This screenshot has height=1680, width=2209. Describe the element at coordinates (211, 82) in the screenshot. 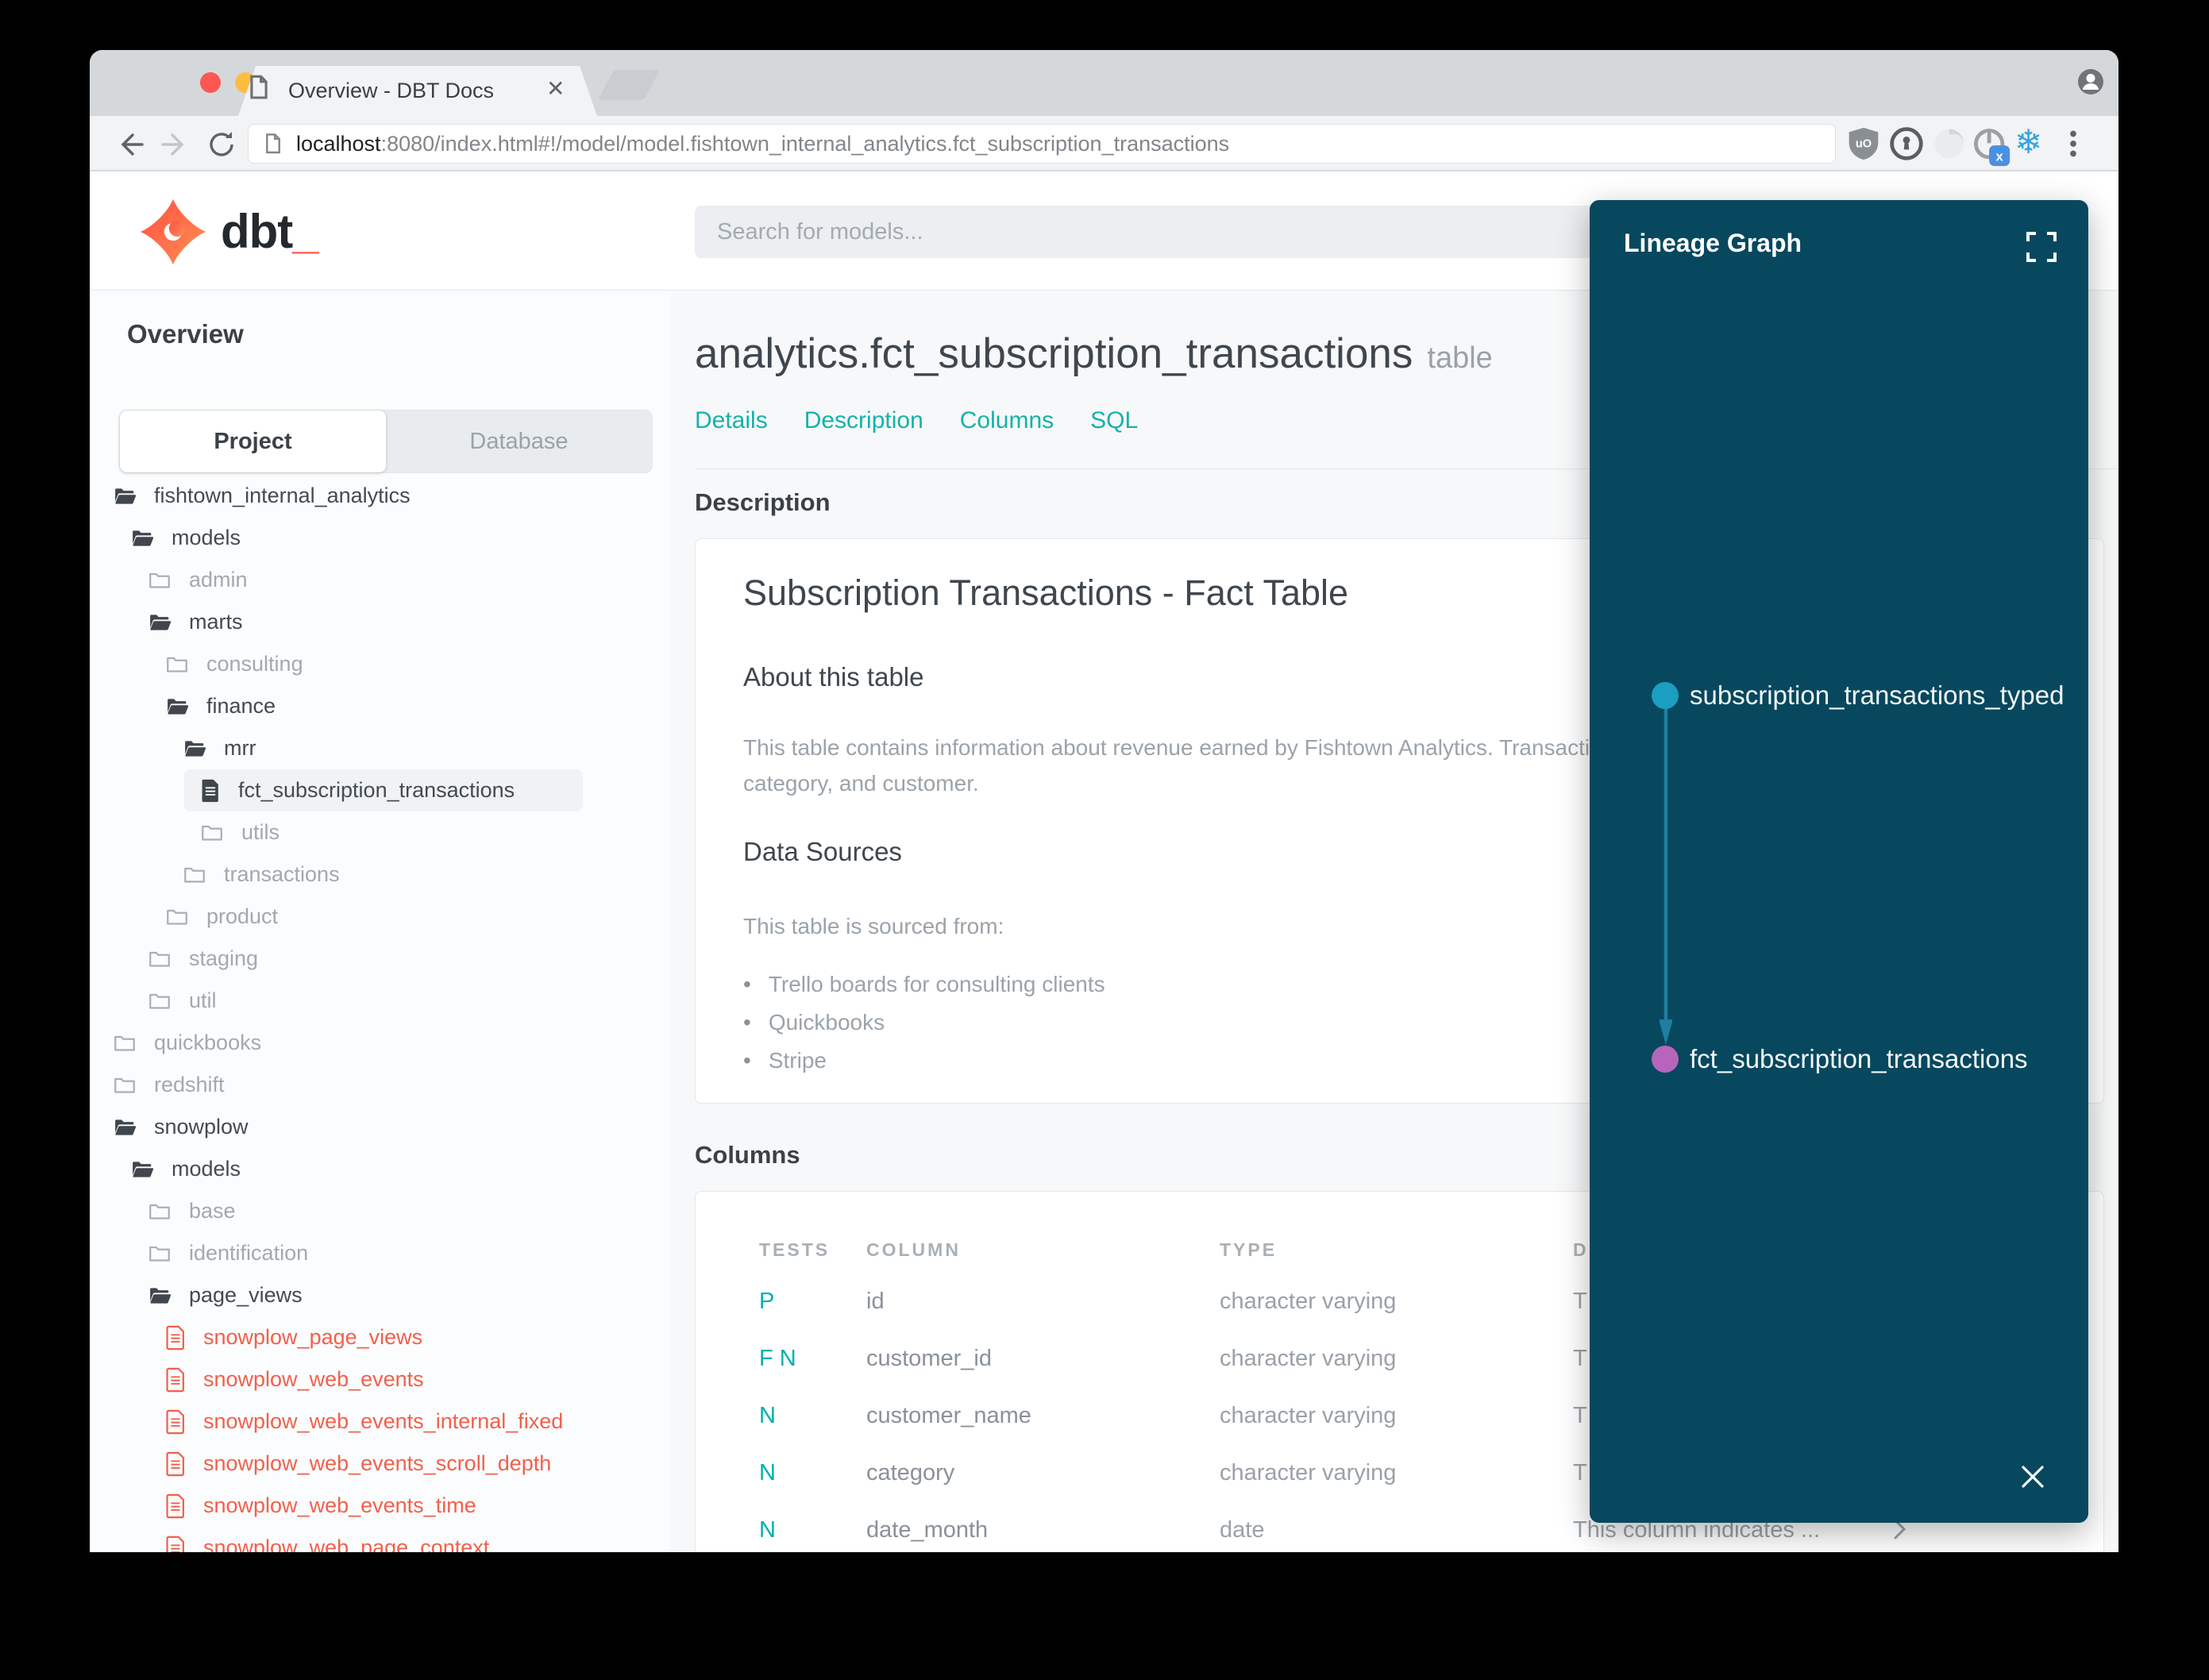

I see `window-close-button` at that location.